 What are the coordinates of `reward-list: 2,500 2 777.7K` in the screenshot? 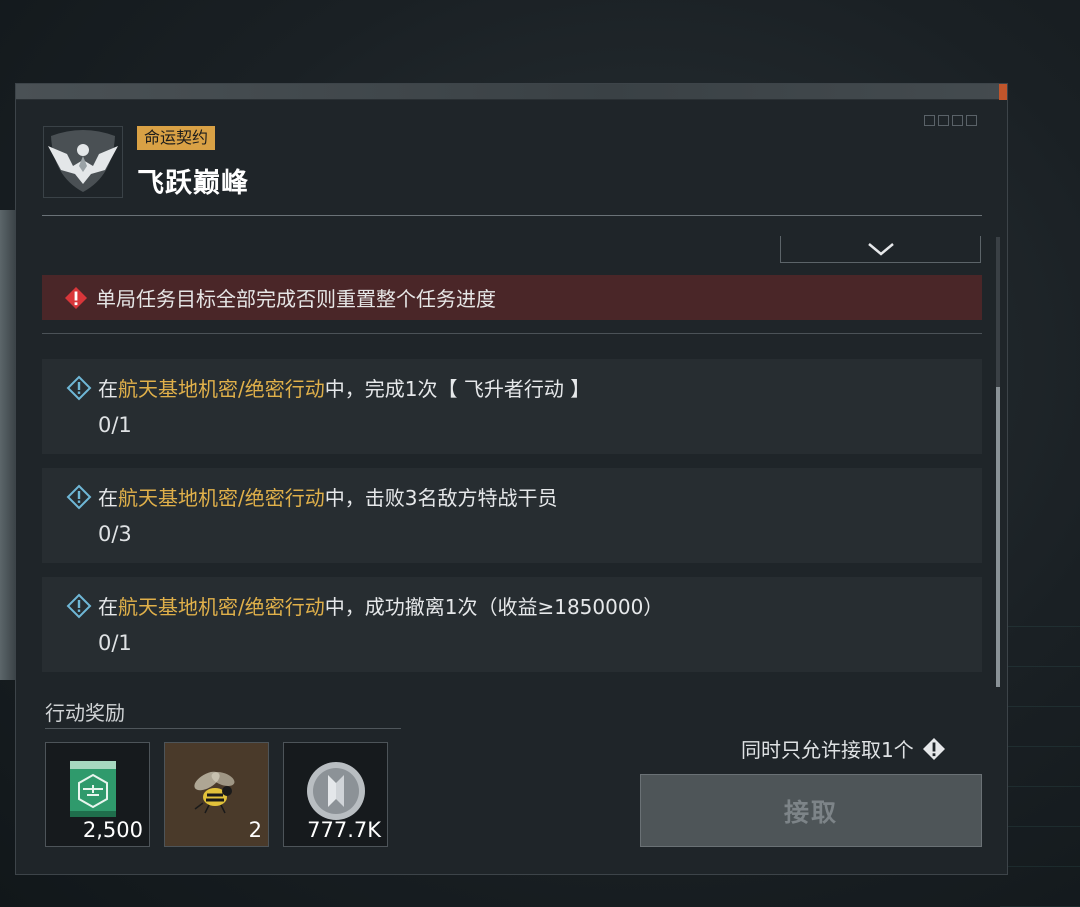 It's located at (216, 794).